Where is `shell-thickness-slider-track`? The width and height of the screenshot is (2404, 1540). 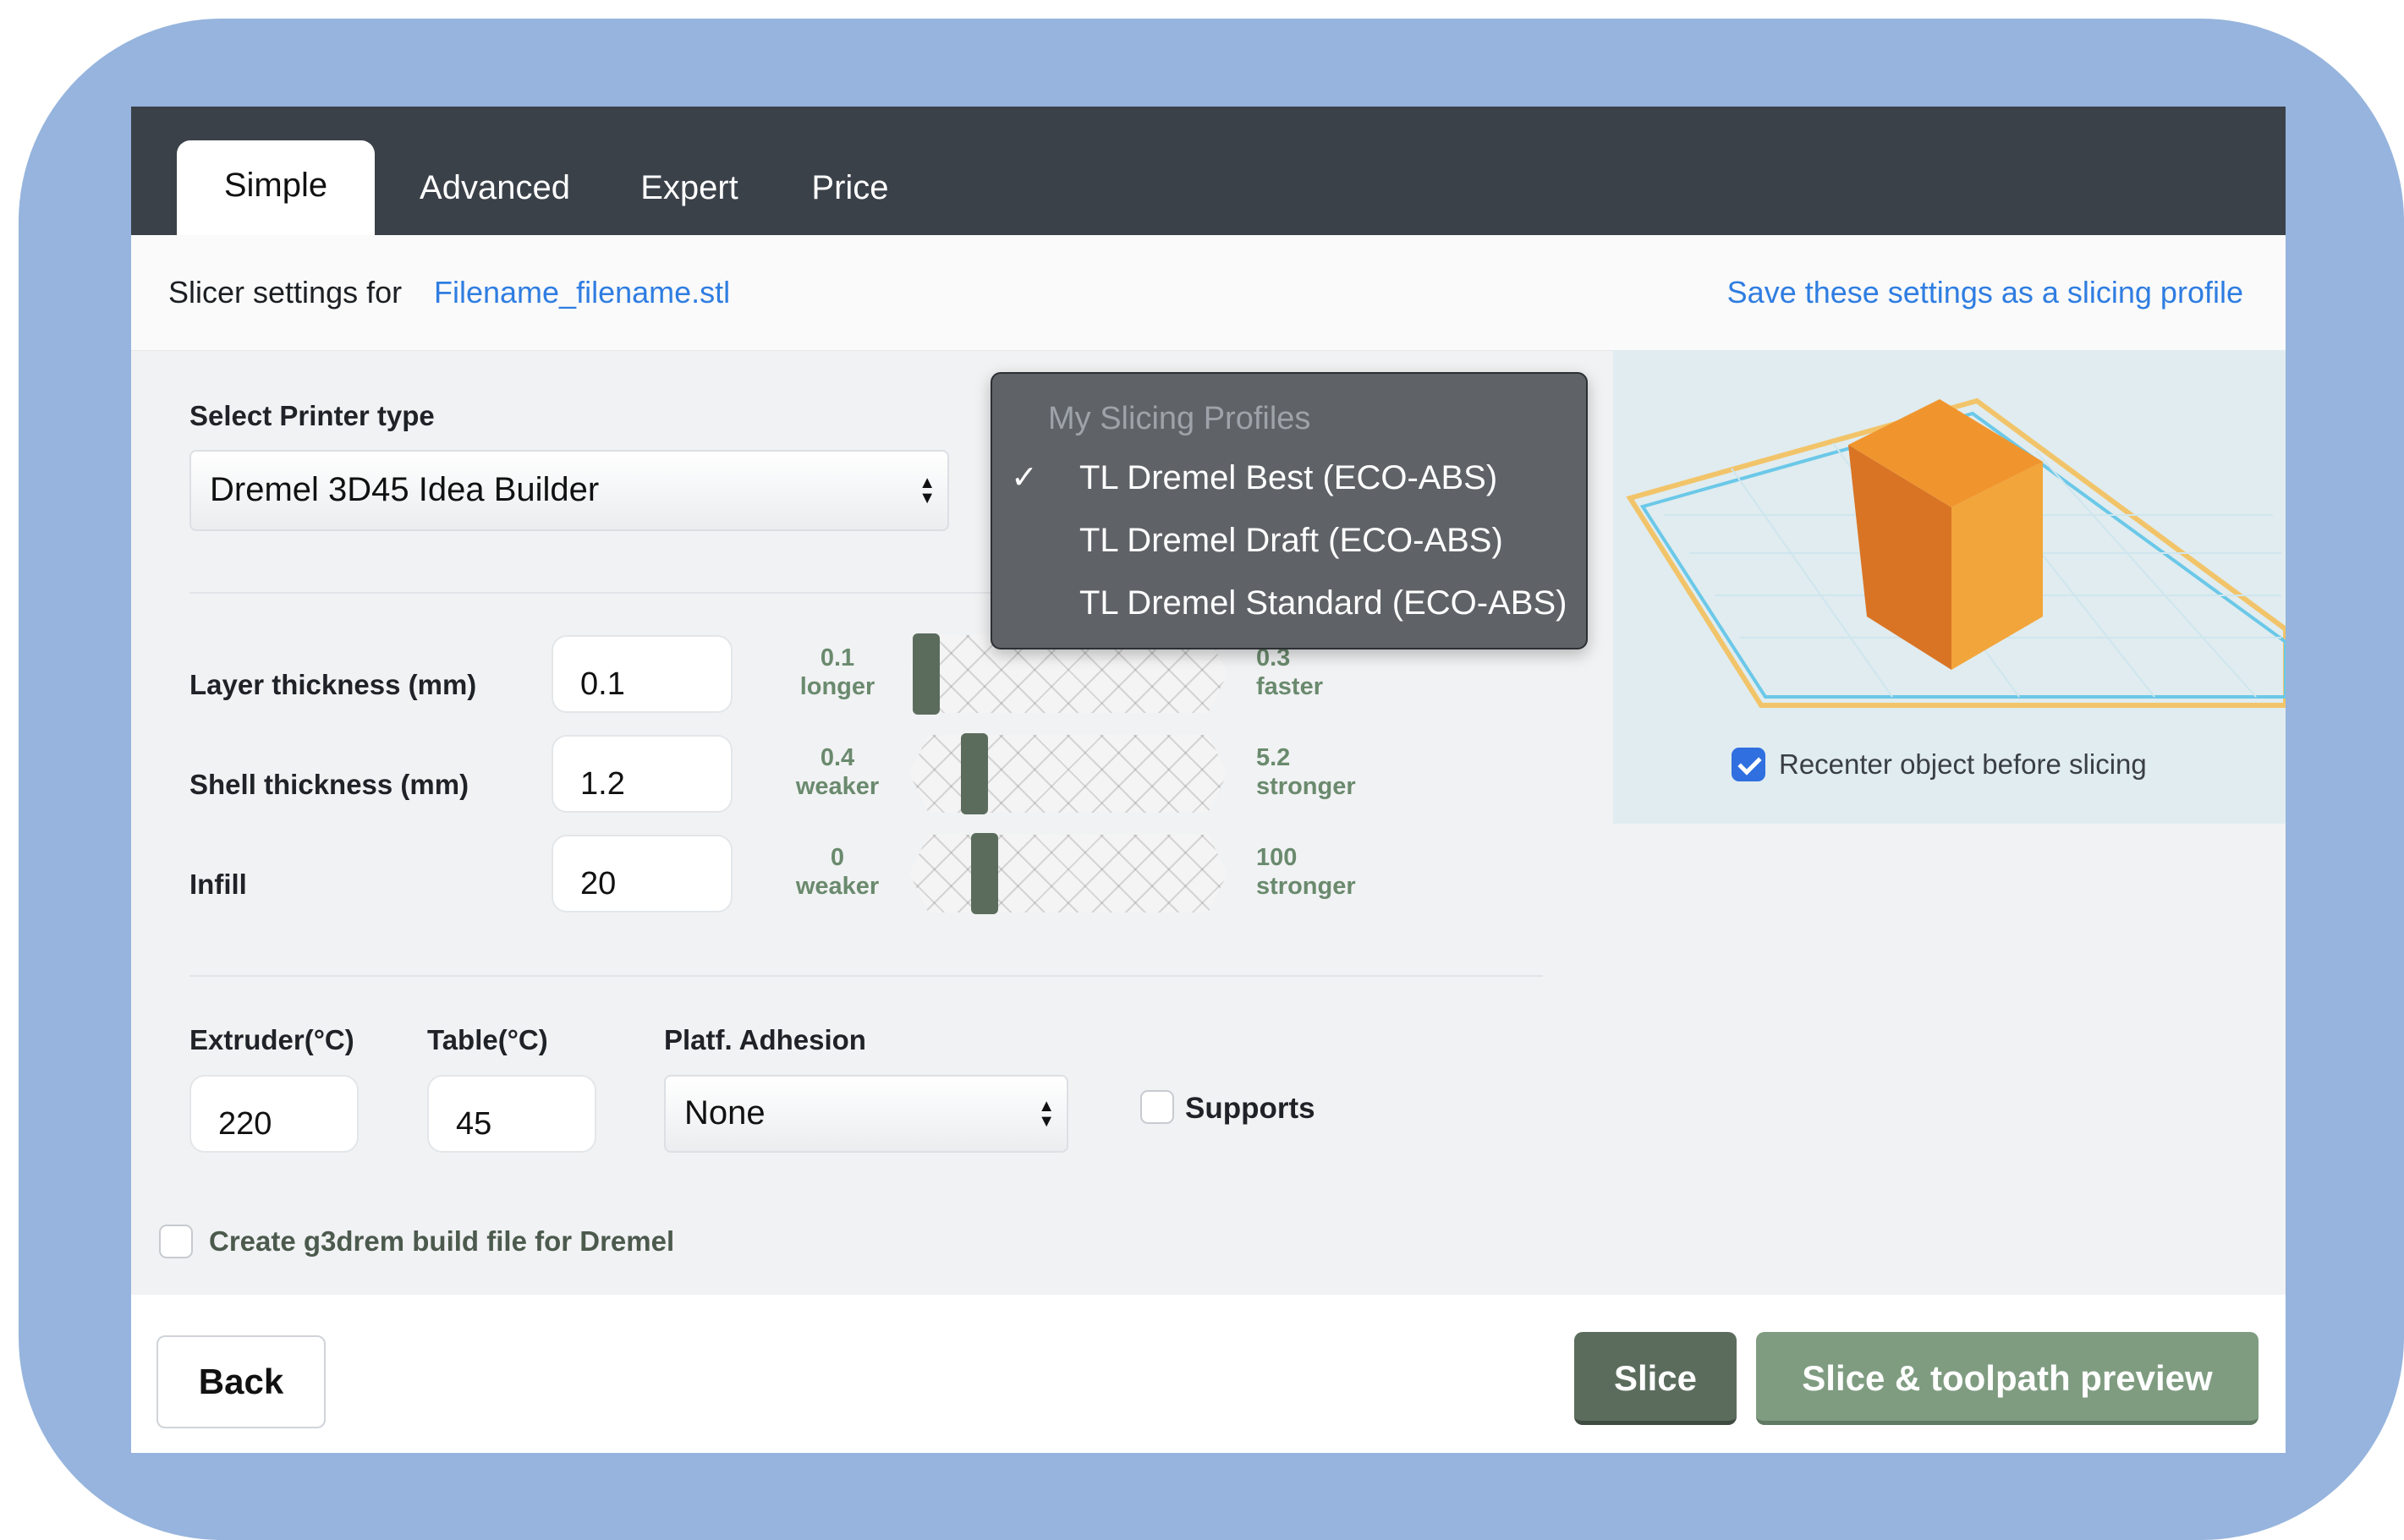
shell-thickness-slider-track is located at coordinates (1068, 774).